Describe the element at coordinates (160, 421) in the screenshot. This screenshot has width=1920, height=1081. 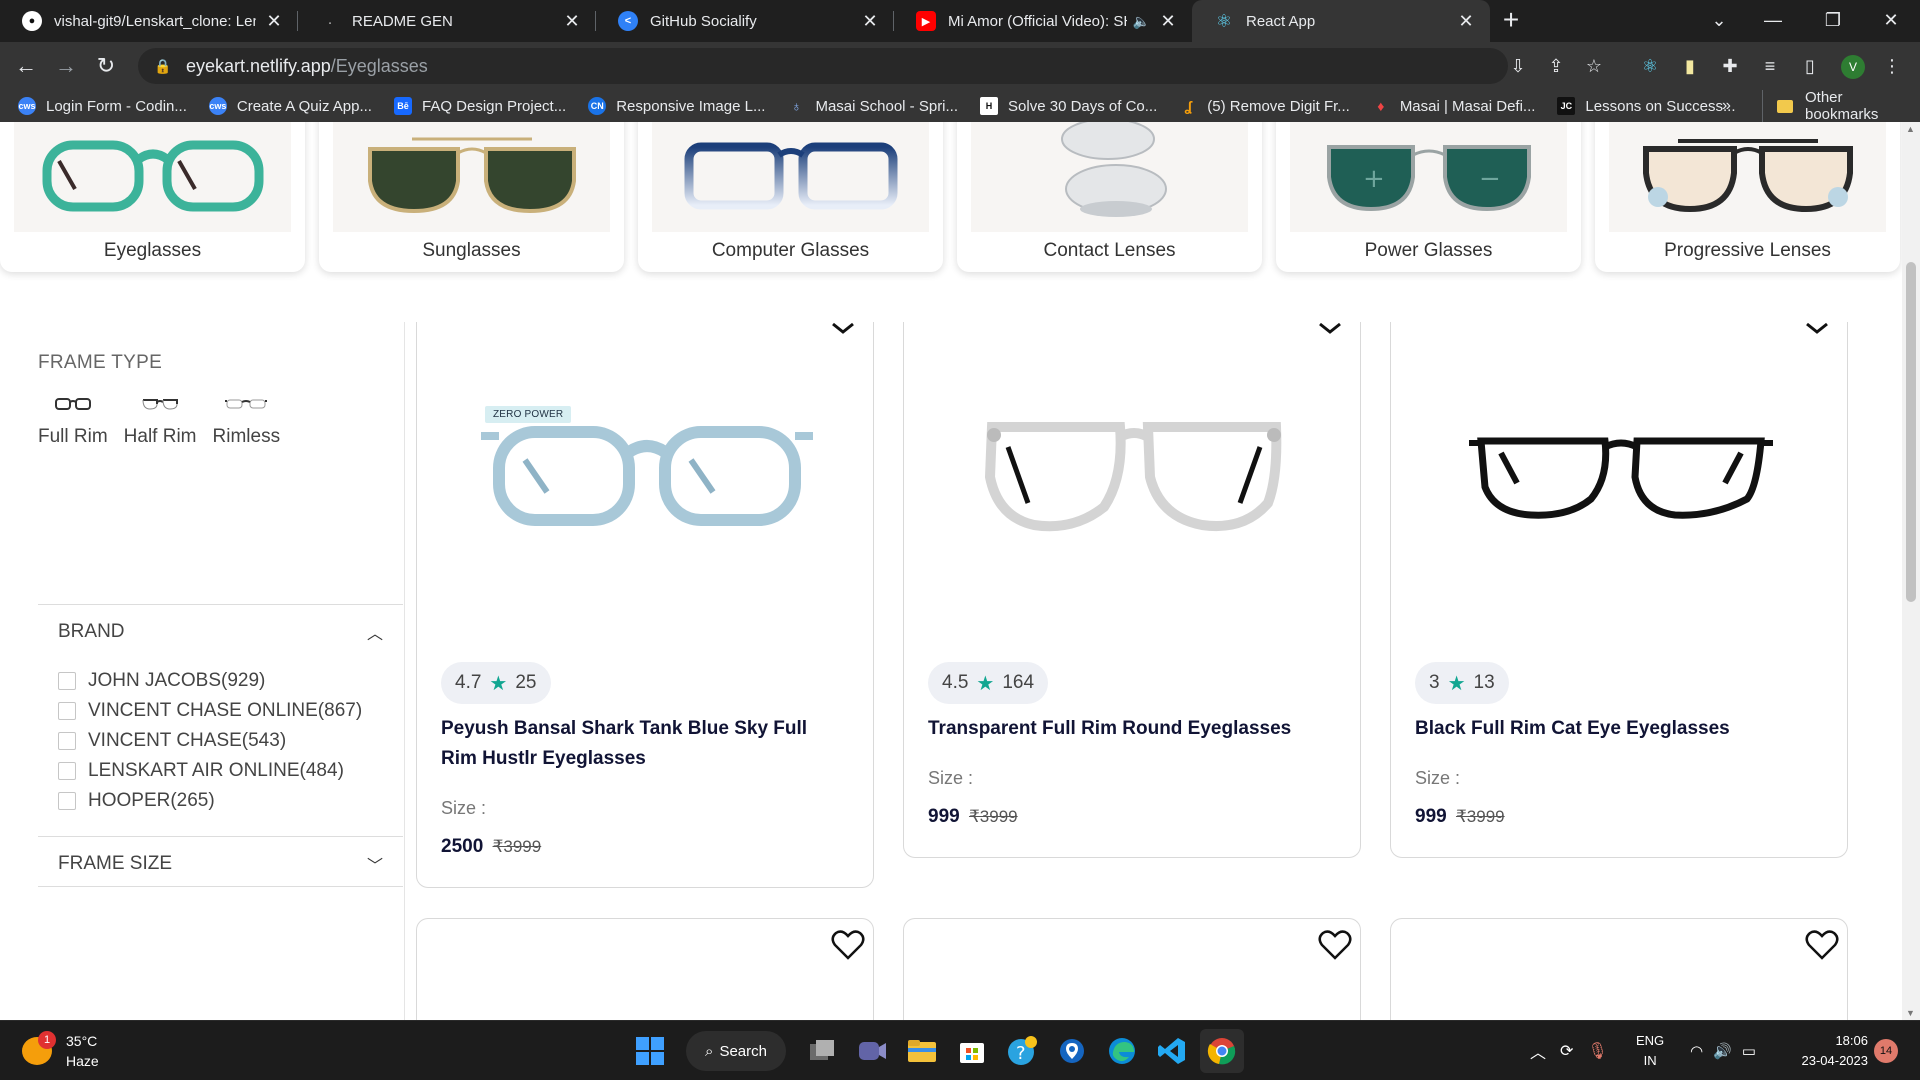
I see `frame-type-half-rim: Half Rim` at that location.